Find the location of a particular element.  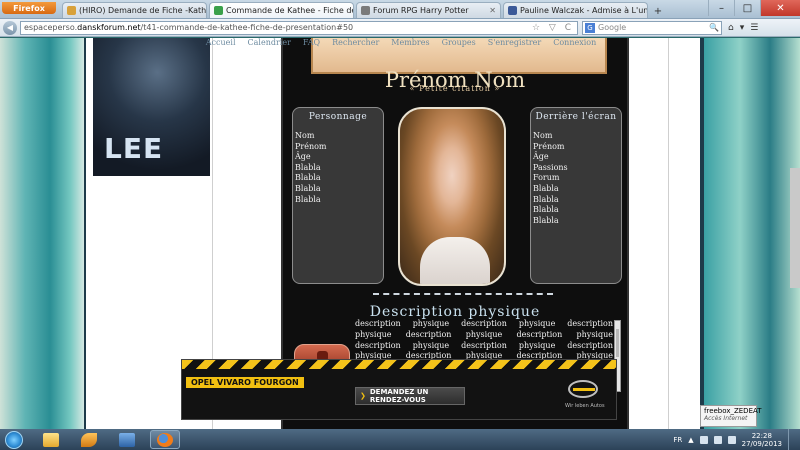

ad-tagline: Wir leben Autos is located at coordinates (585, 406).